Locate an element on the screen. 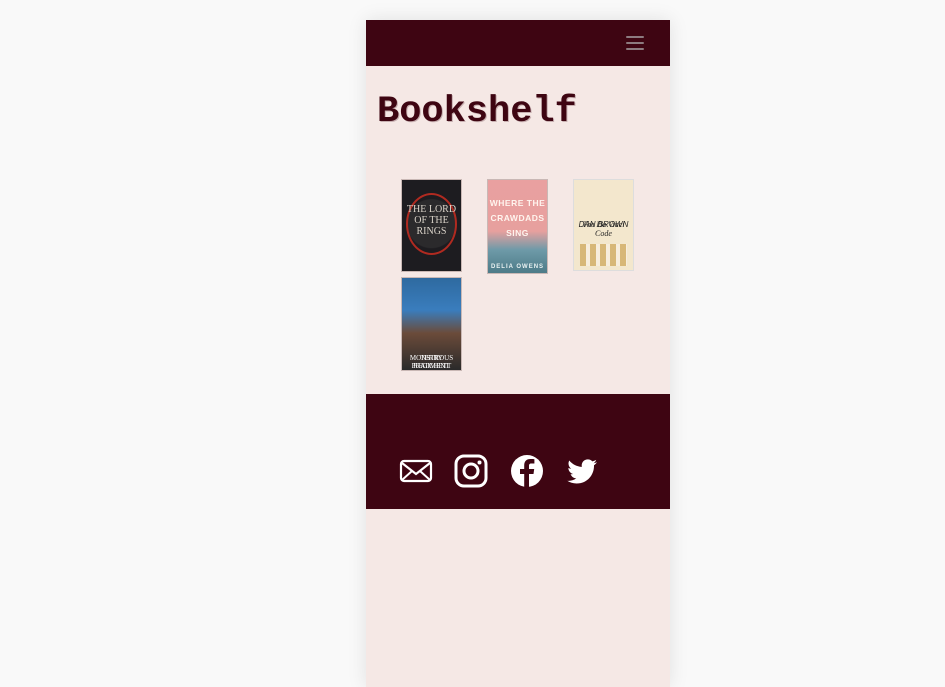  book-title: THE LORD OF THE RINGS is located at coordinates (431, 220).